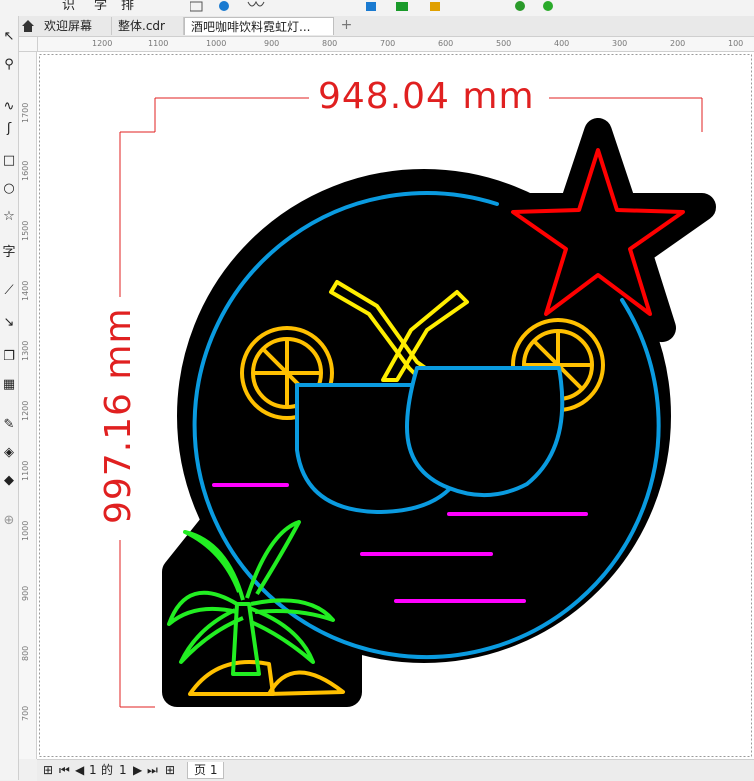  I want to click on ruler-origin-corner, so click(28, 44).